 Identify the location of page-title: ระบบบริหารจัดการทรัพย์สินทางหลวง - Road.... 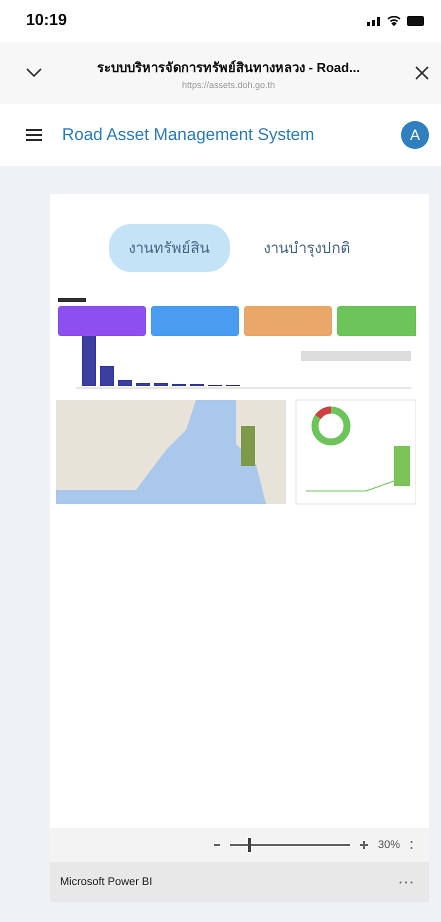
(228, 67).